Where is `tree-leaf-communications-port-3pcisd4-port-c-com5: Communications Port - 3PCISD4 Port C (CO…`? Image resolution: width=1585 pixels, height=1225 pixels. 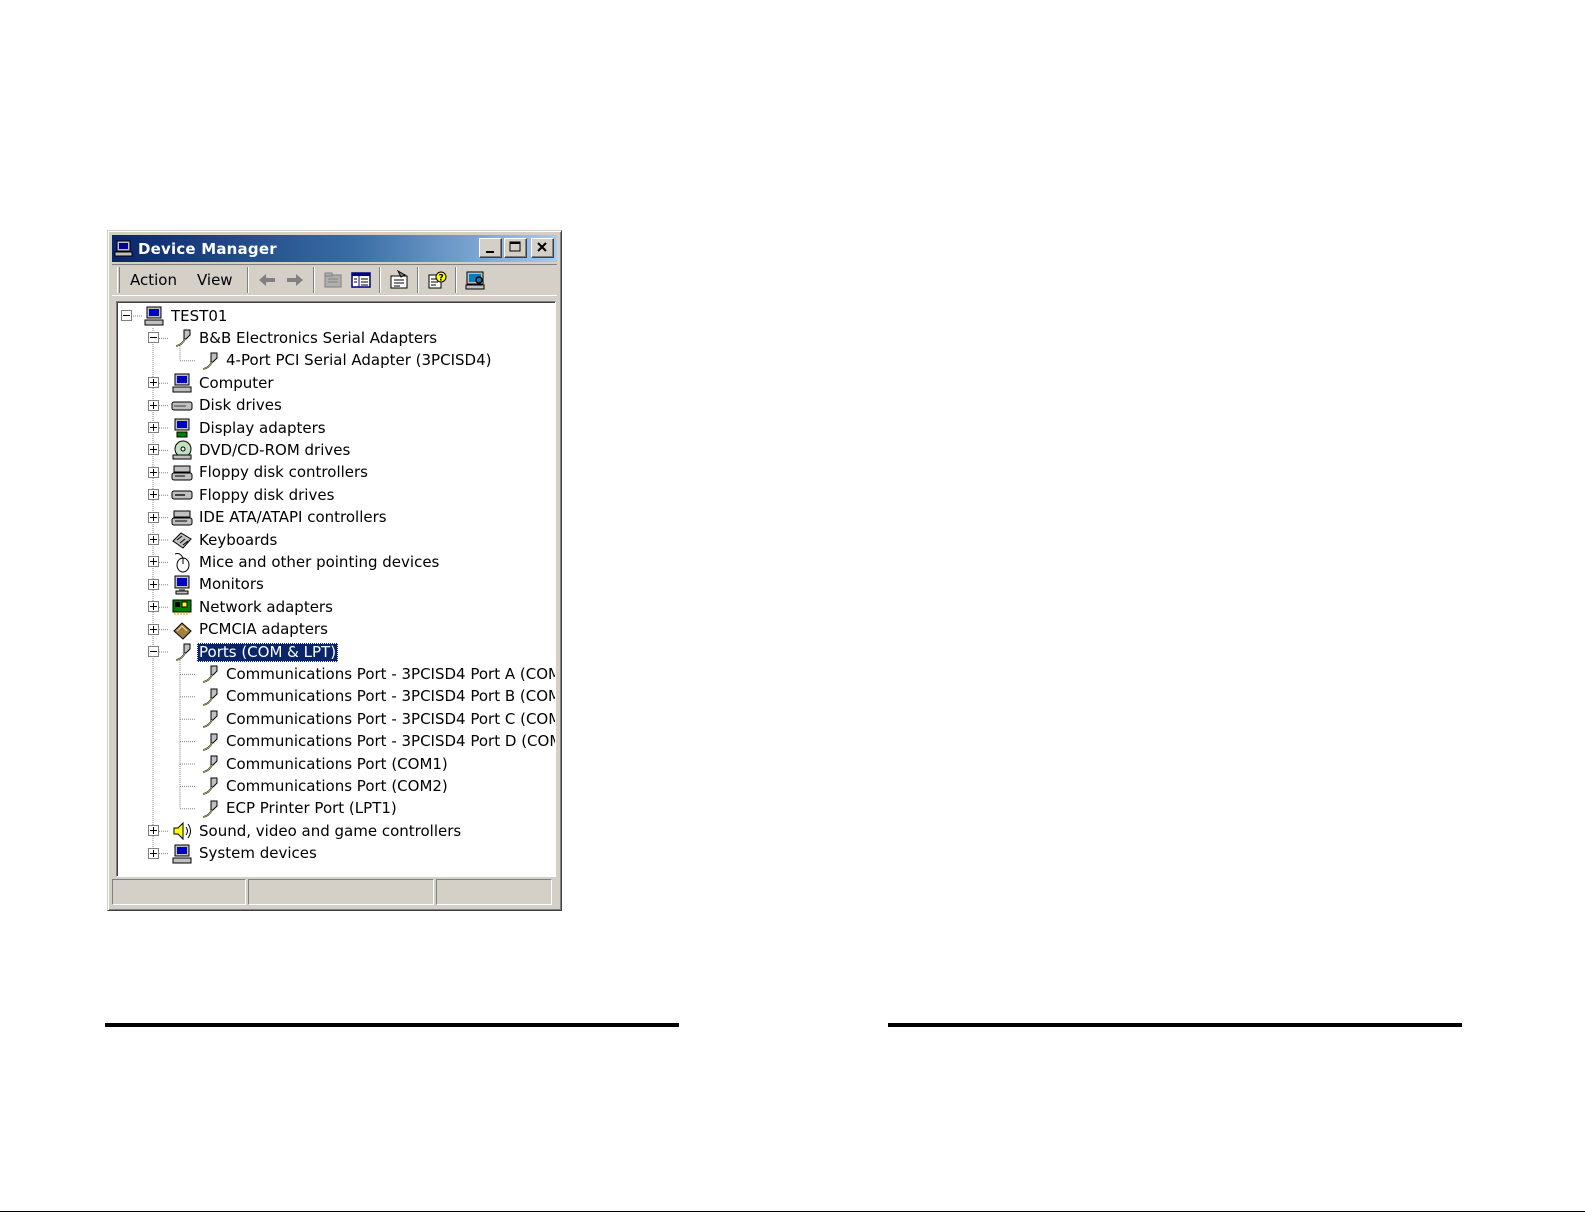 tree-leaf-communications-port-3pcisd4-port-c-com5: Communications Port - 3PCISD4 Port C (CO… is located at coordinates (377, 719).